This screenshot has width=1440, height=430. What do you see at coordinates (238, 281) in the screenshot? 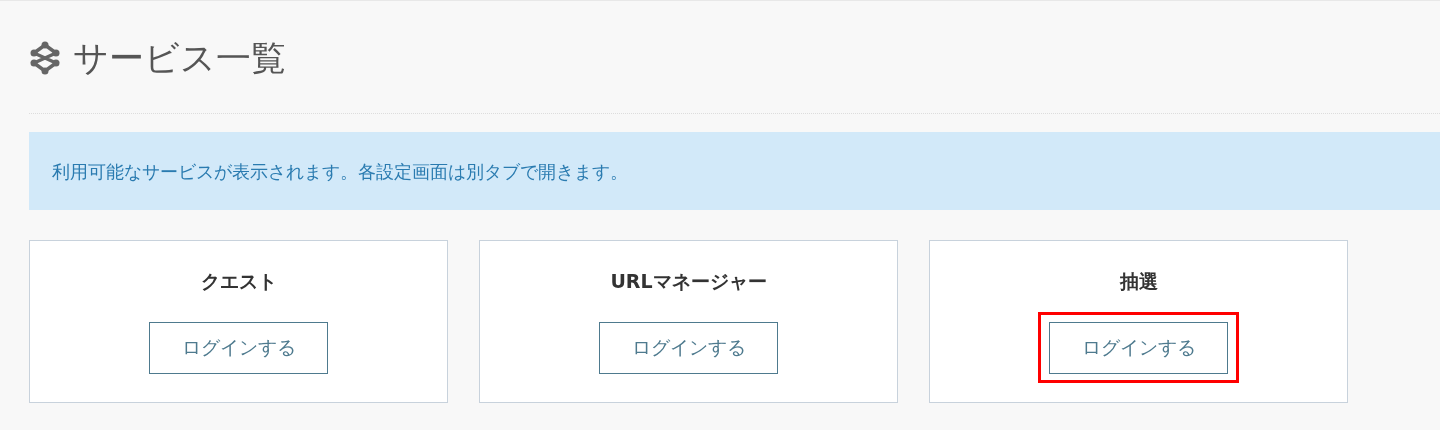
I see `service-name: クエスト` at bounding box center [238, 281].